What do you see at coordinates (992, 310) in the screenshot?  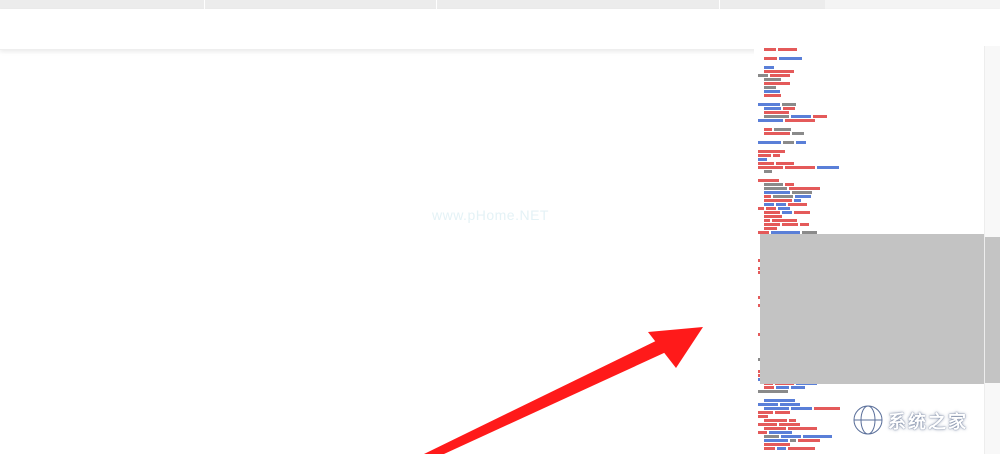 I see `scrollbar-thumb` at bounding box center [992, 310].